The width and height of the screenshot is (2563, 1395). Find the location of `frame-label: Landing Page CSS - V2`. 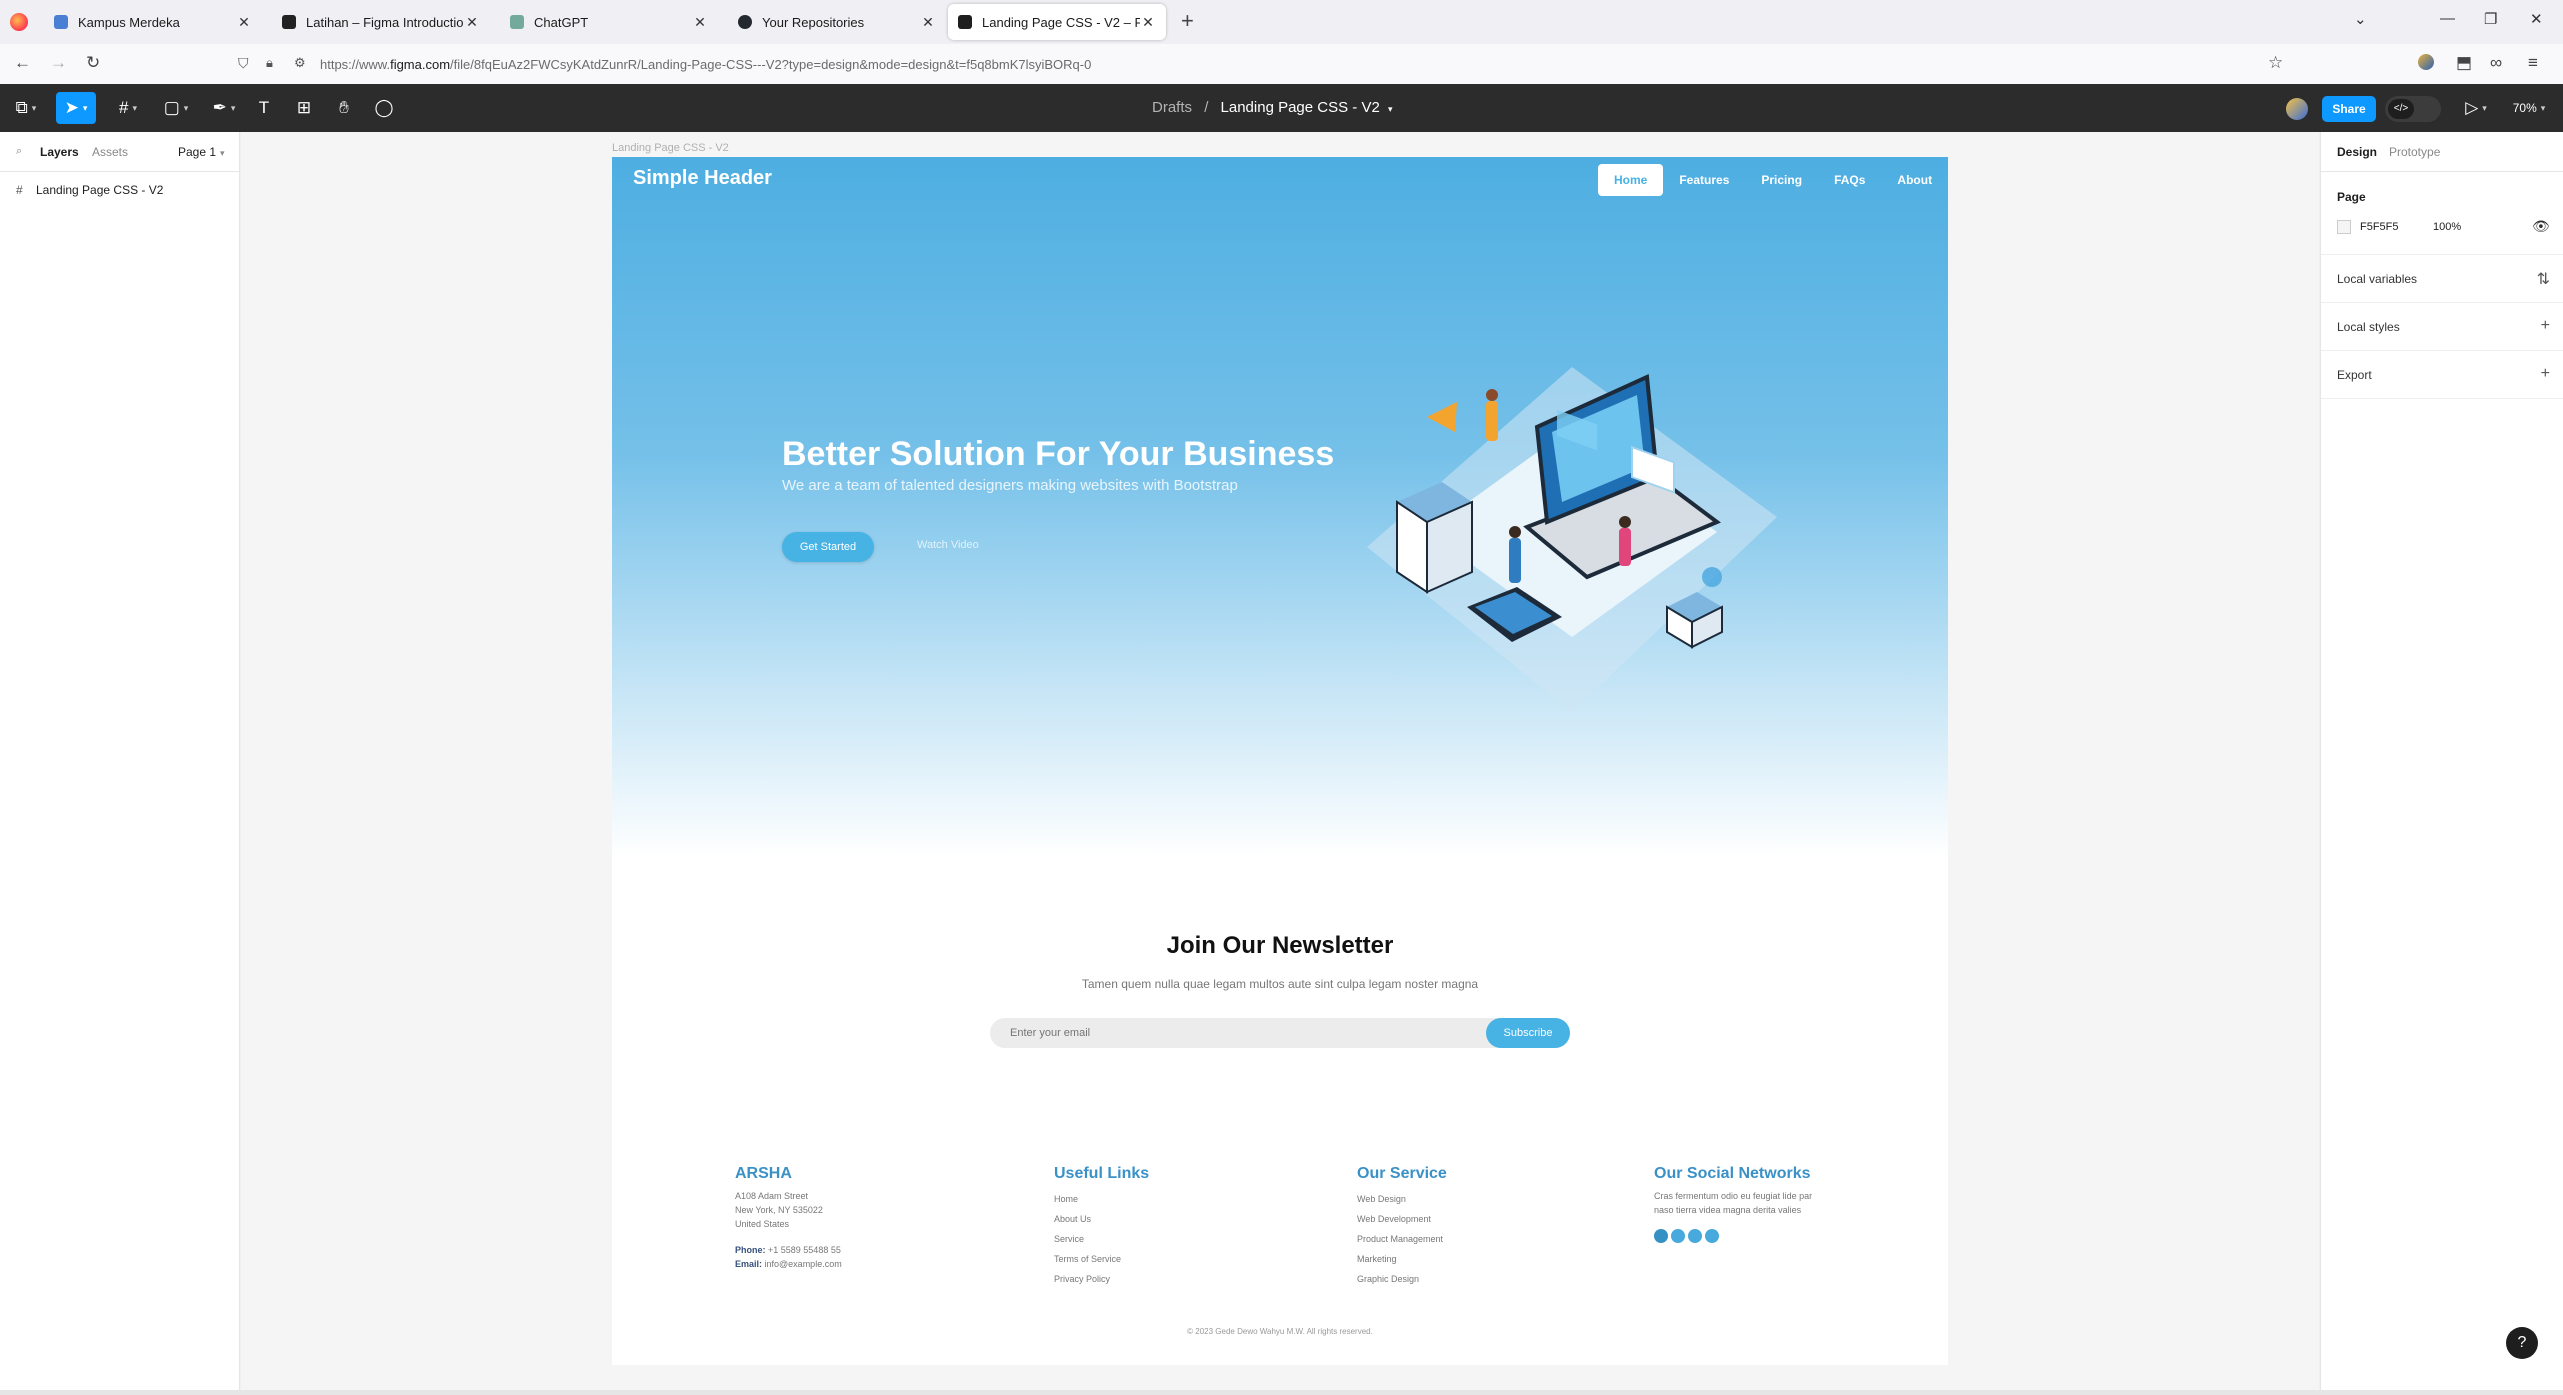

frame-label: Landing Page CSS - V2 is located at coordinates (670, 148).